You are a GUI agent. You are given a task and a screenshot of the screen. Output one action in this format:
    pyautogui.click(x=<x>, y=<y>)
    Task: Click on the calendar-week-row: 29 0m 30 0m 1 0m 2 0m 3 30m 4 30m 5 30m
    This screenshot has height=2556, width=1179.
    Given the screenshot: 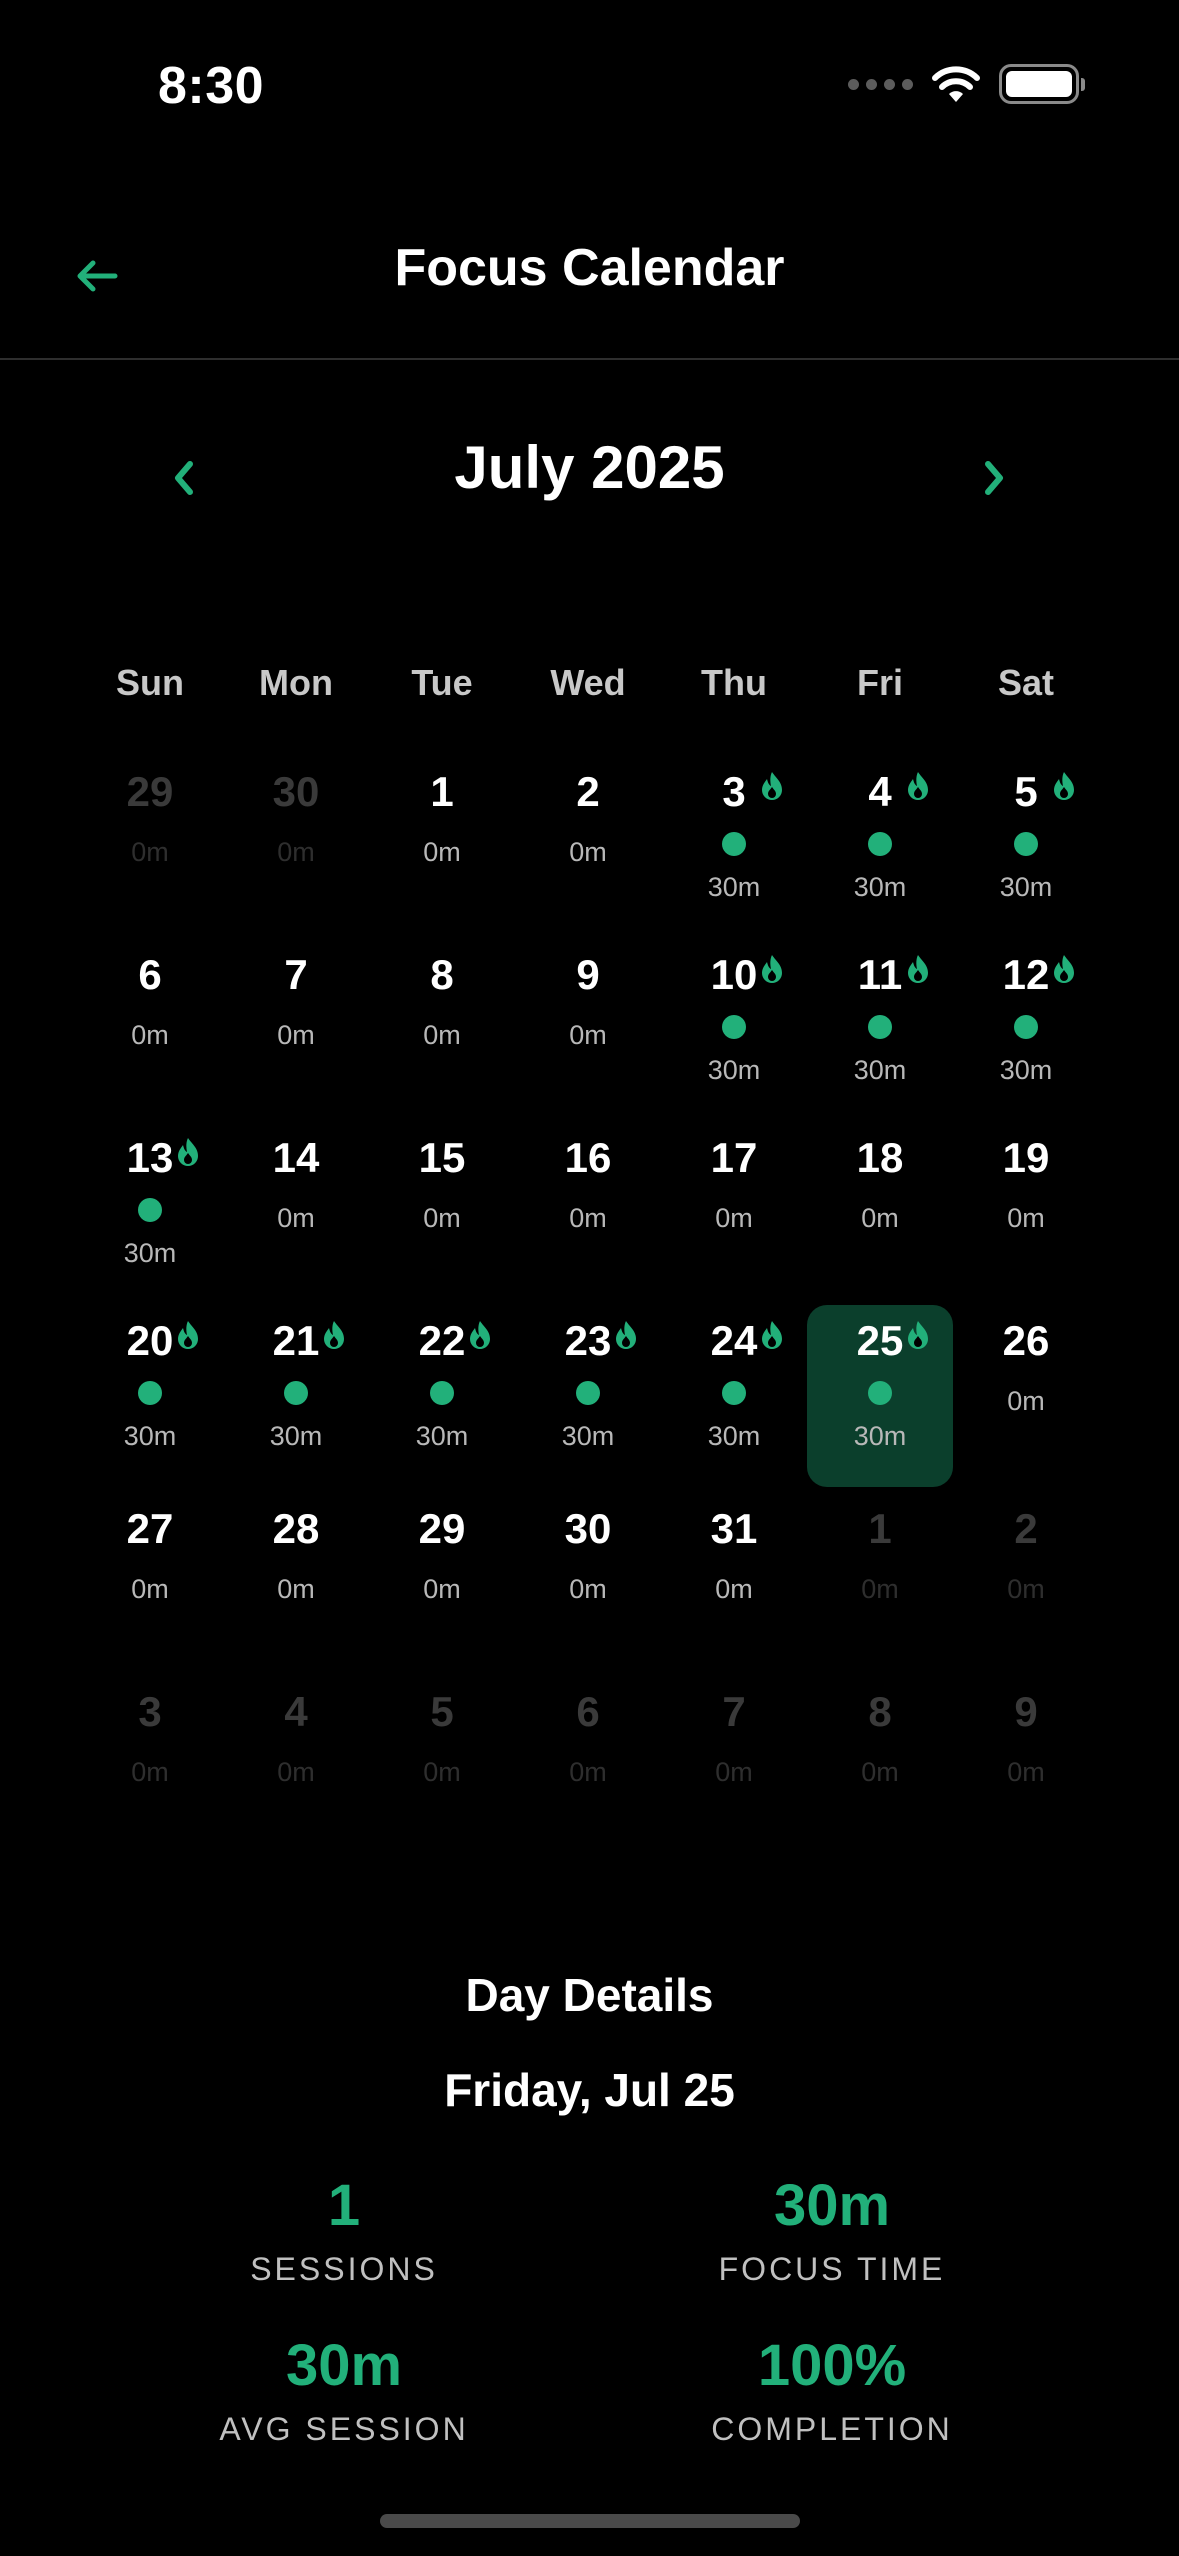 What is the action you would take?
    pyautogui.click(x=588, y=851)
    